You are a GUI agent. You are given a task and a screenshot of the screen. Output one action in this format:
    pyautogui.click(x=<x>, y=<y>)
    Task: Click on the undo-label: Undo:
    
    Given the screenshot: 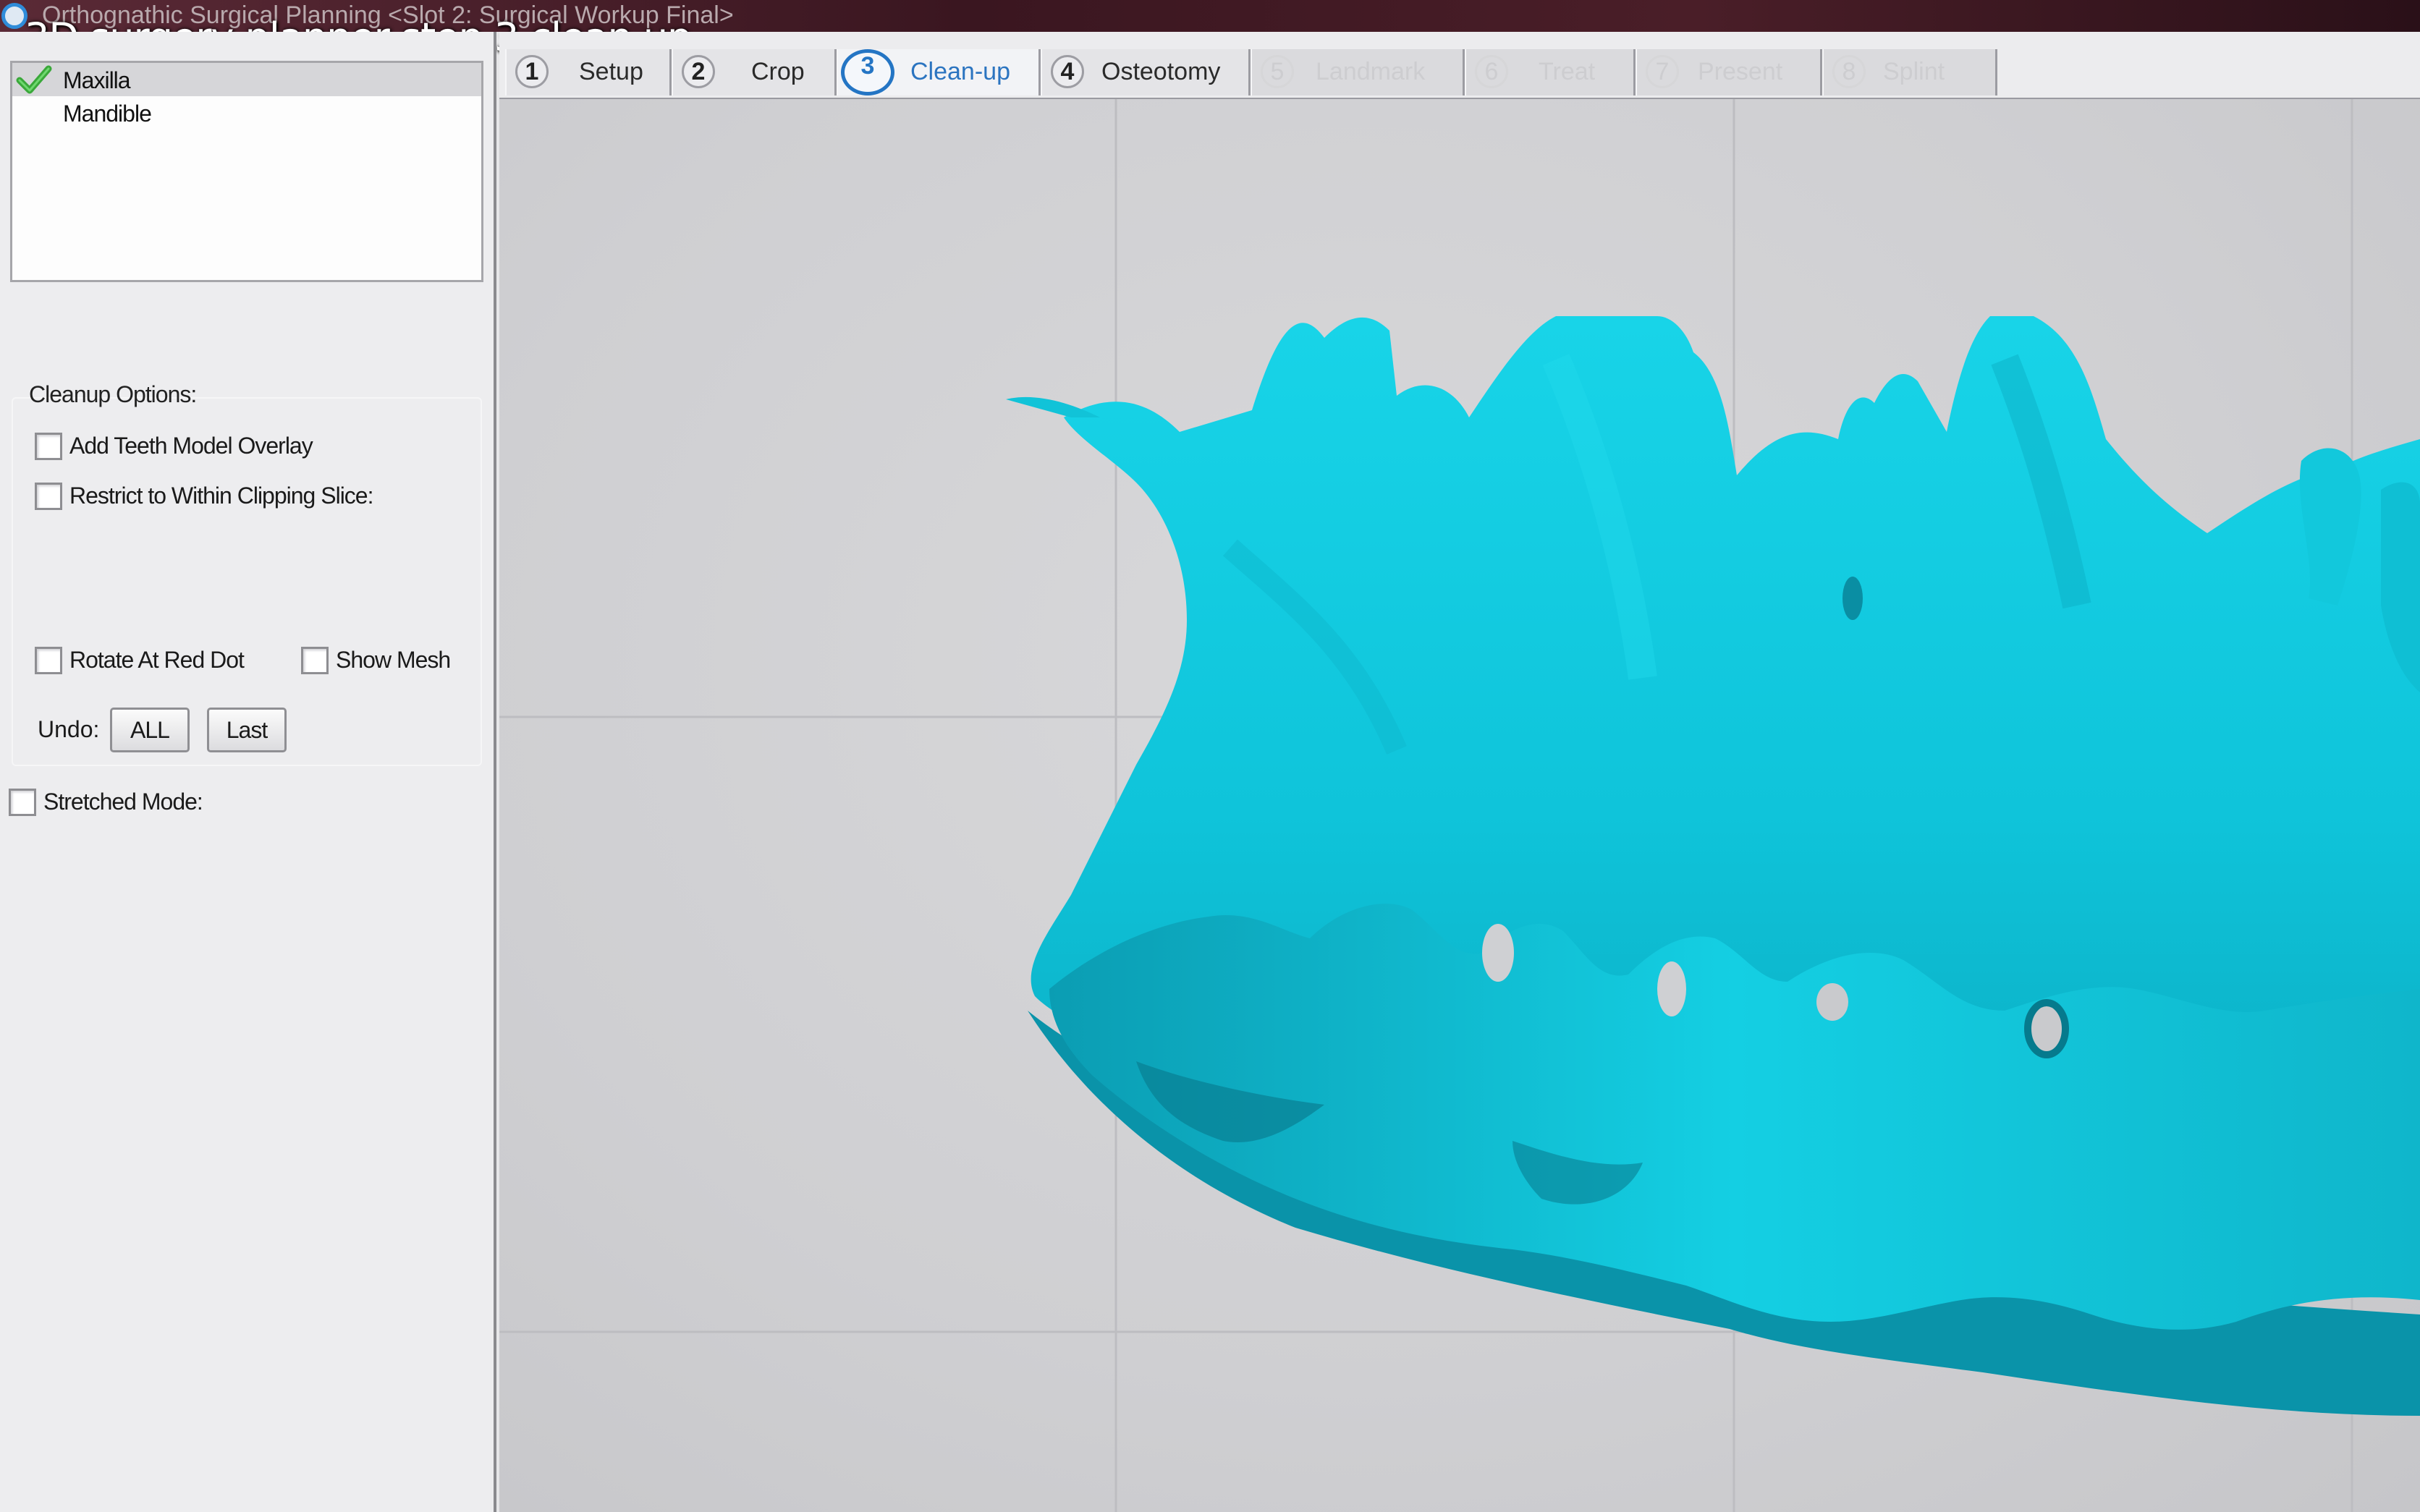 What is the action you would take?
    pyautogui.click(x=69, y=729)
    